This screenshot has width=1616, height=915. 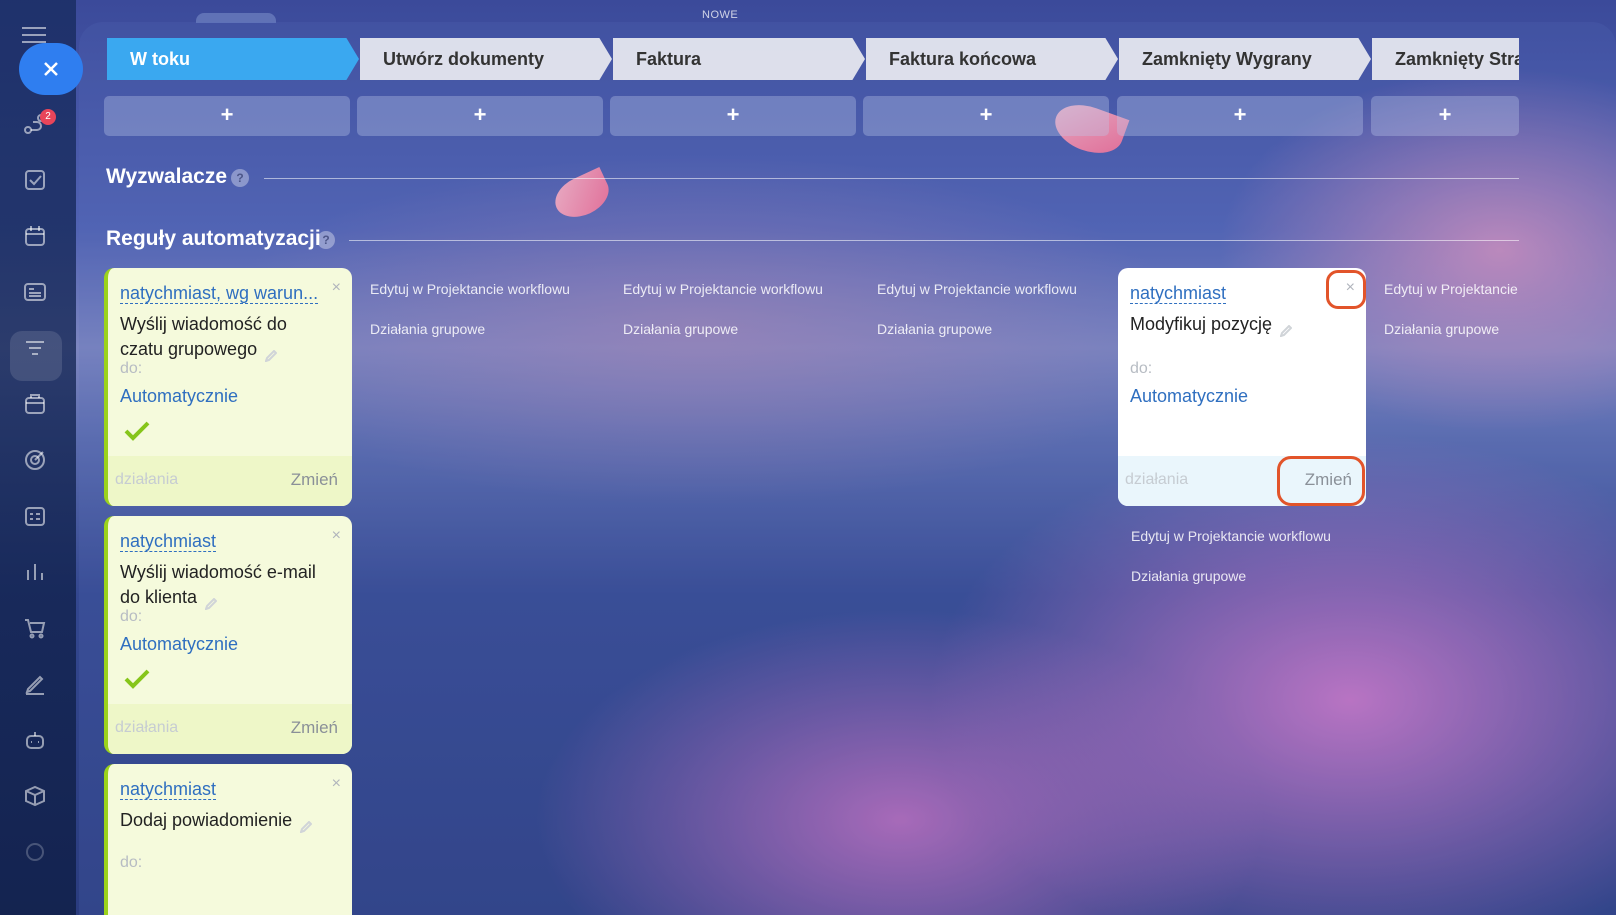 I want to click on cart-icon, so click(x=35, y=628).